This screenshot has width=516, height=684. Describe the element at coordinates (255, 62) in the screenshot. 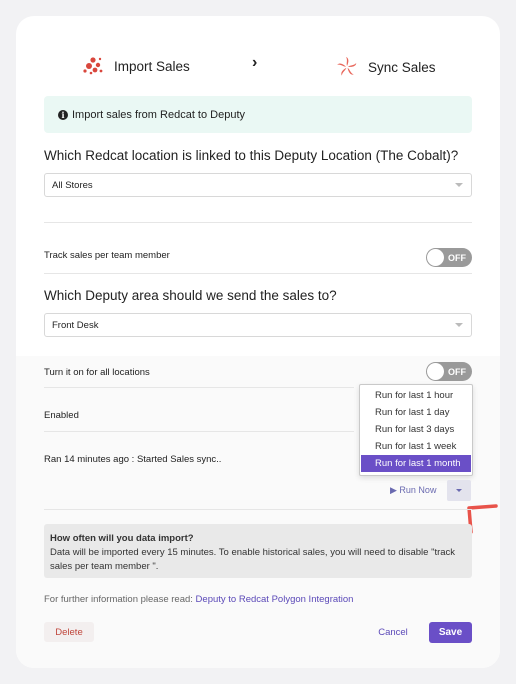

I see `chevron-right-icon: ›` at that location.